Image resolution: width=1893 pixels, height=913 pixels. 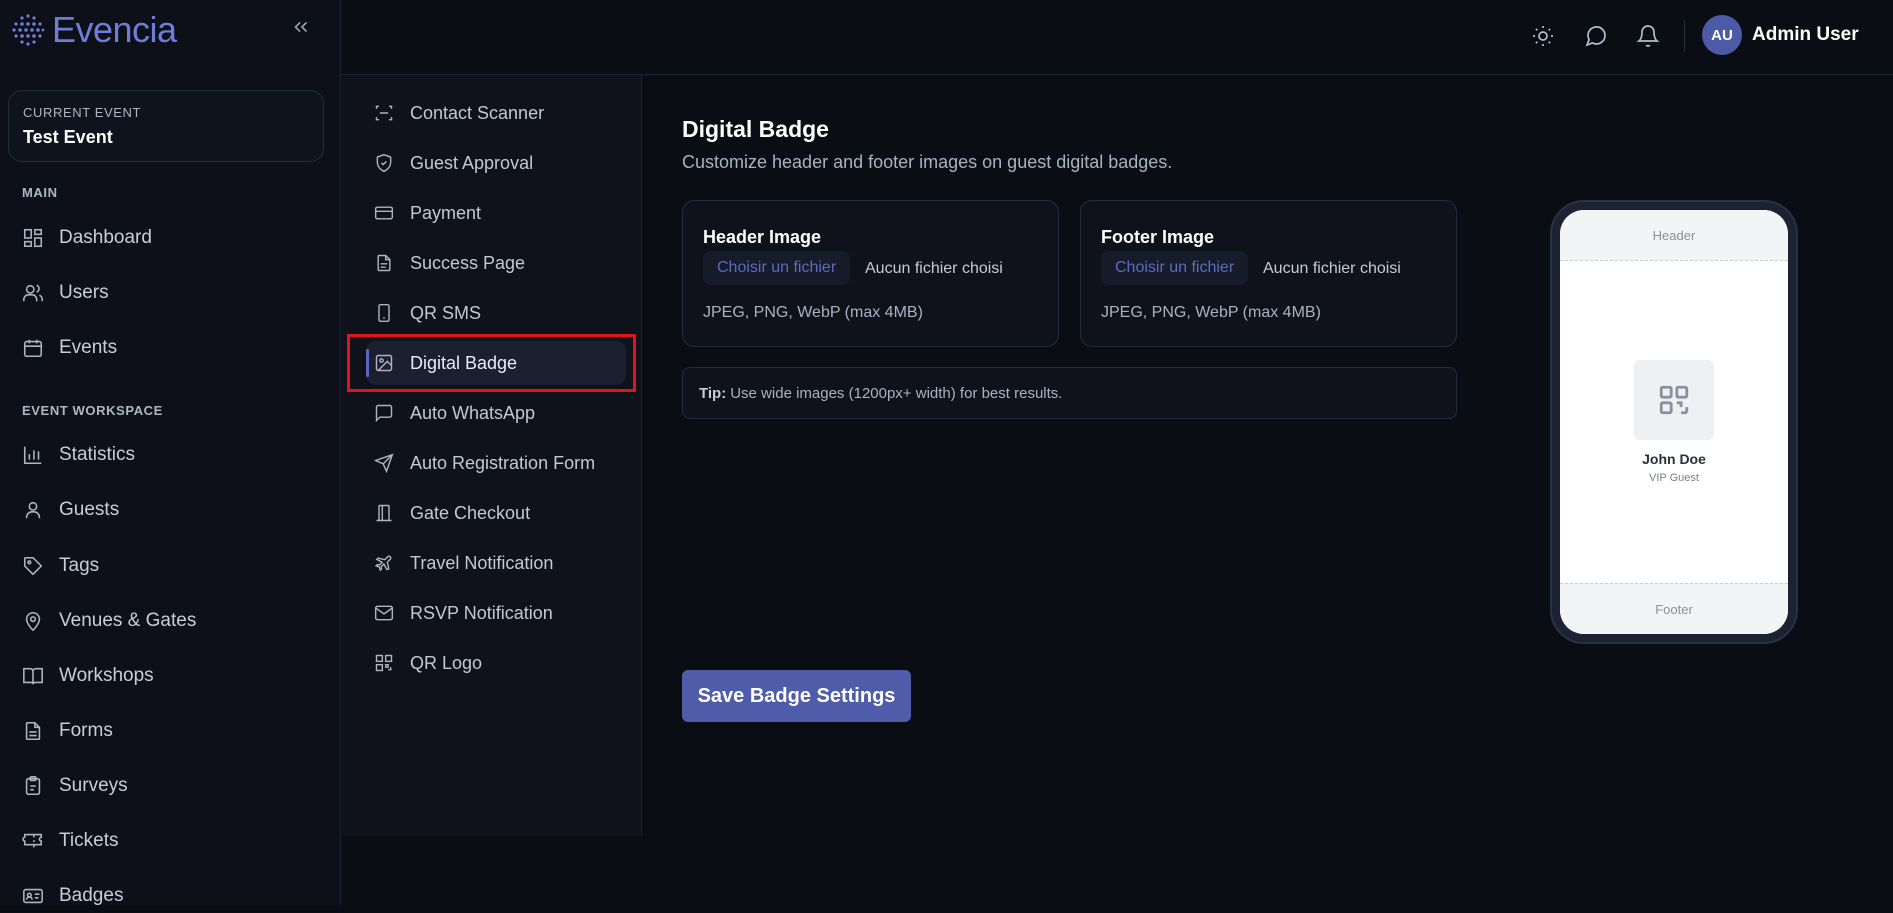 What do you see at coordinates (97, 454) in the screenshot?
I see `sidebar-item-label: Statistics` at bounding box center [97, 454].